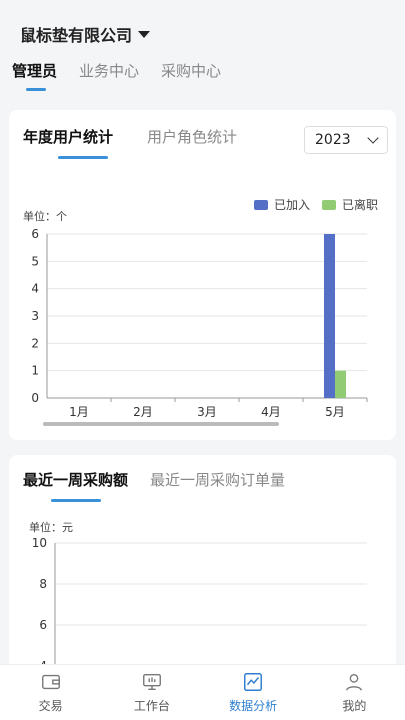 The width and height of the screenshot is (405, 720). Describe the element at coordinates (50, 706) in the screenshot. I see `nav-label: 交易` at that location.